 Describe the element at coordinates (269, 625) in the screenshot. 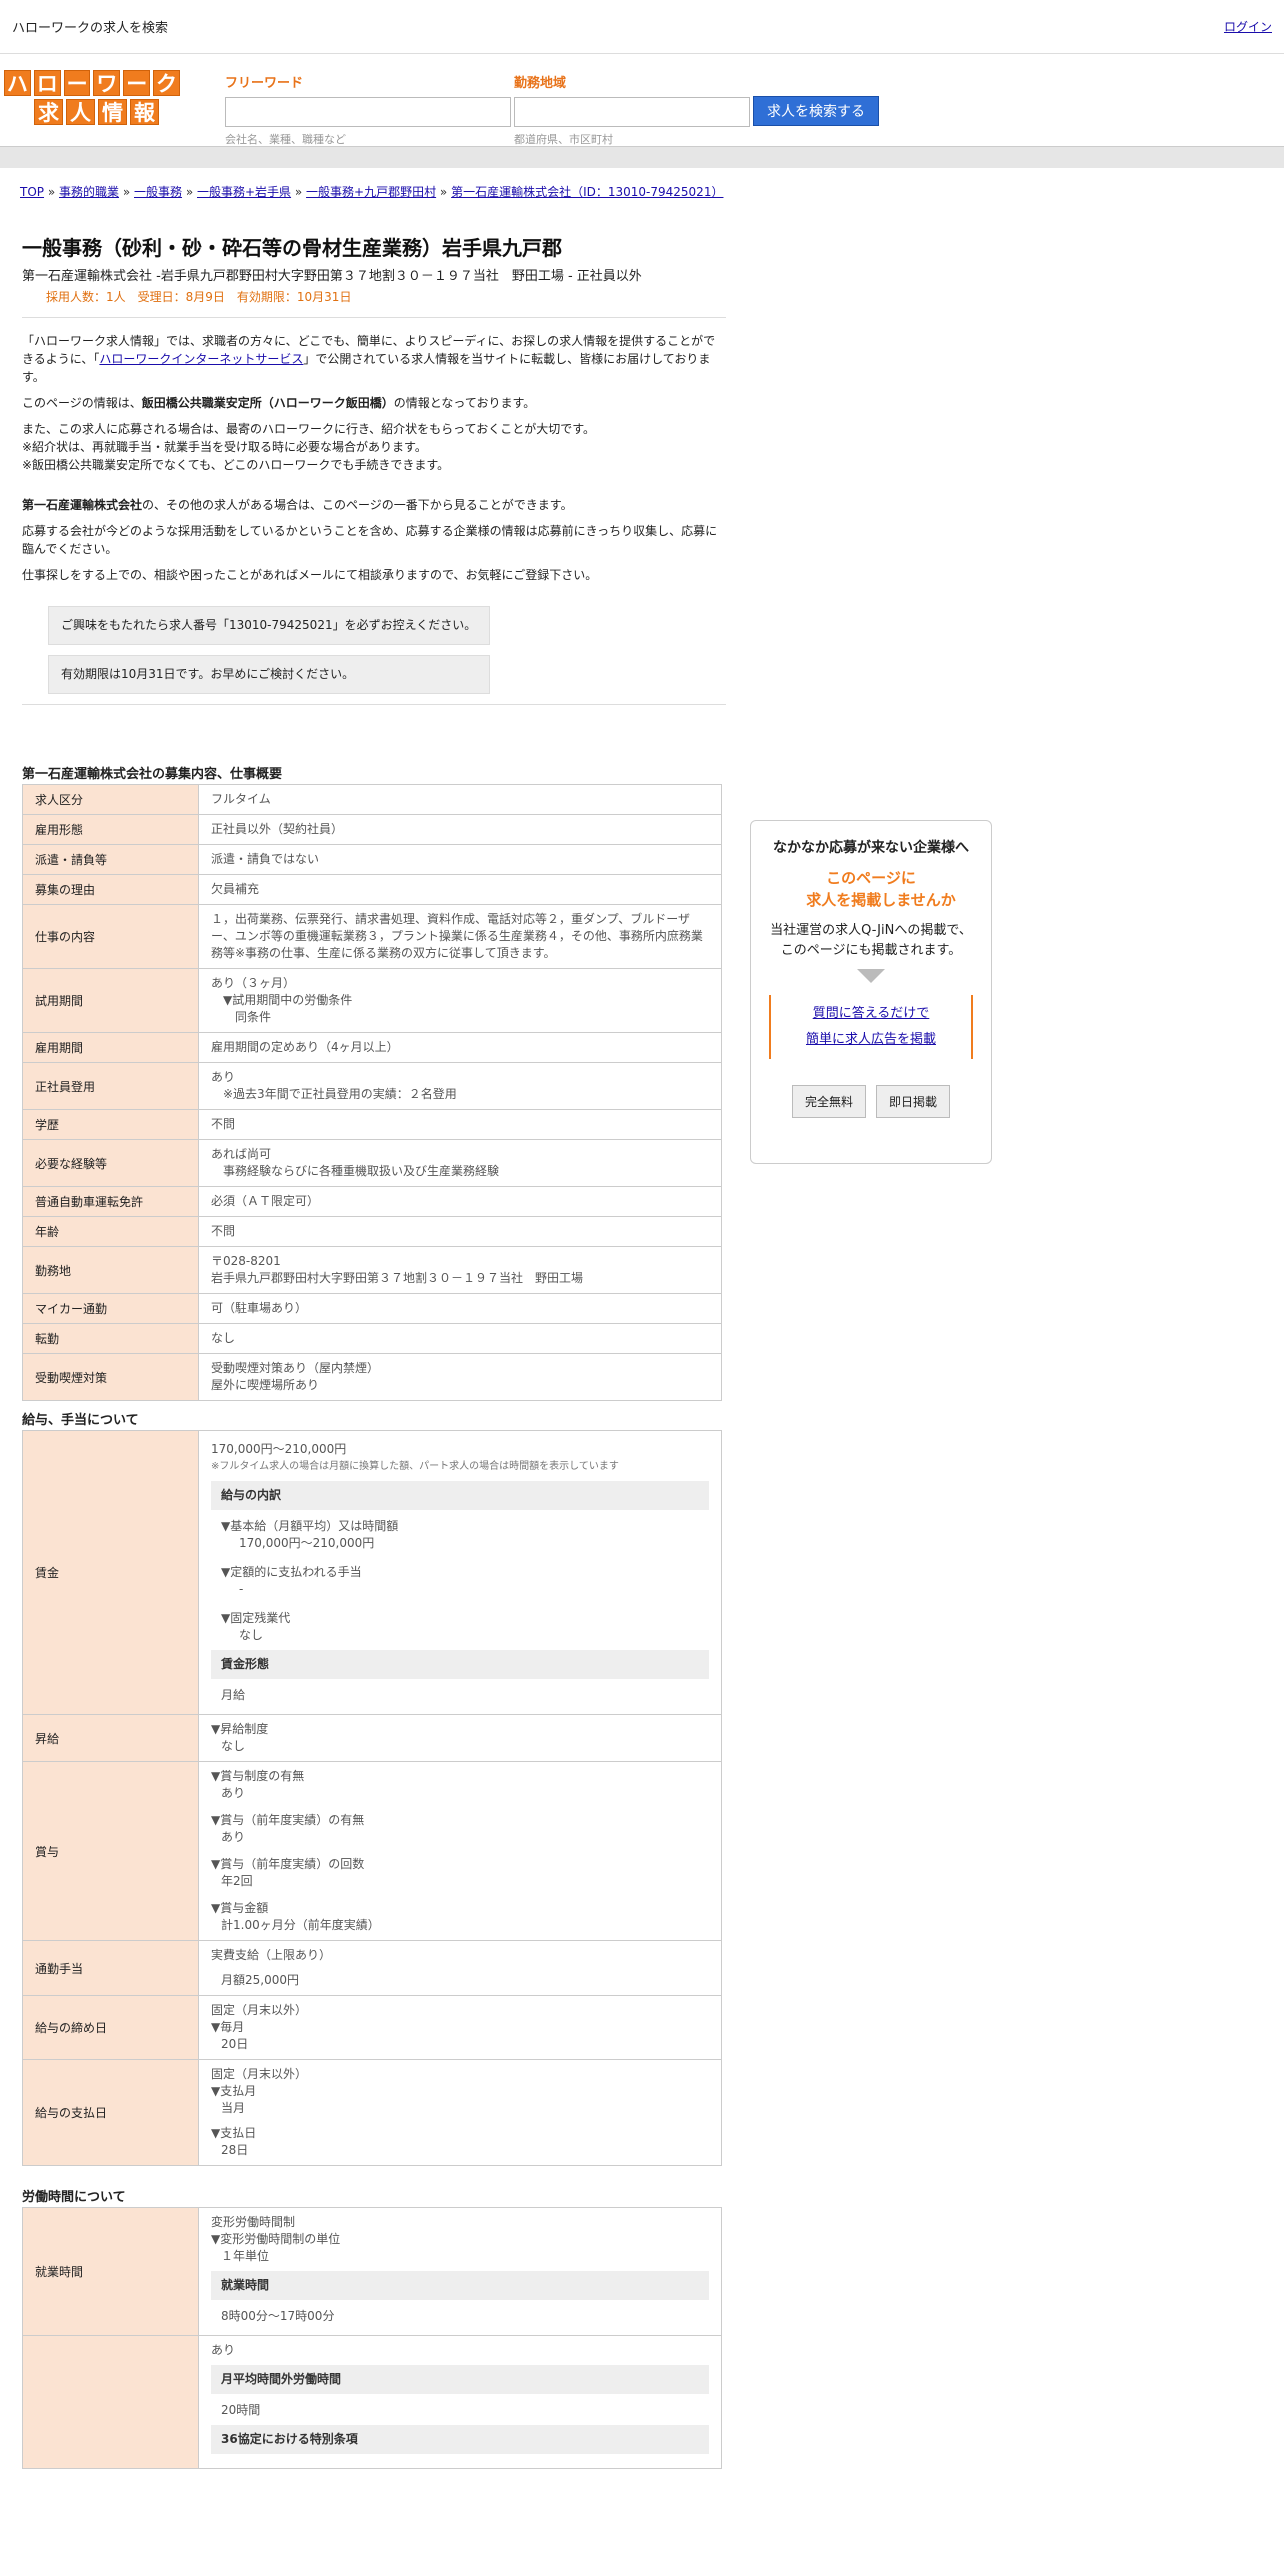

I see `job-number-notice: ご興味をもたれたら求人番号「13010-79425021」を必ずお控えください。` at that location.